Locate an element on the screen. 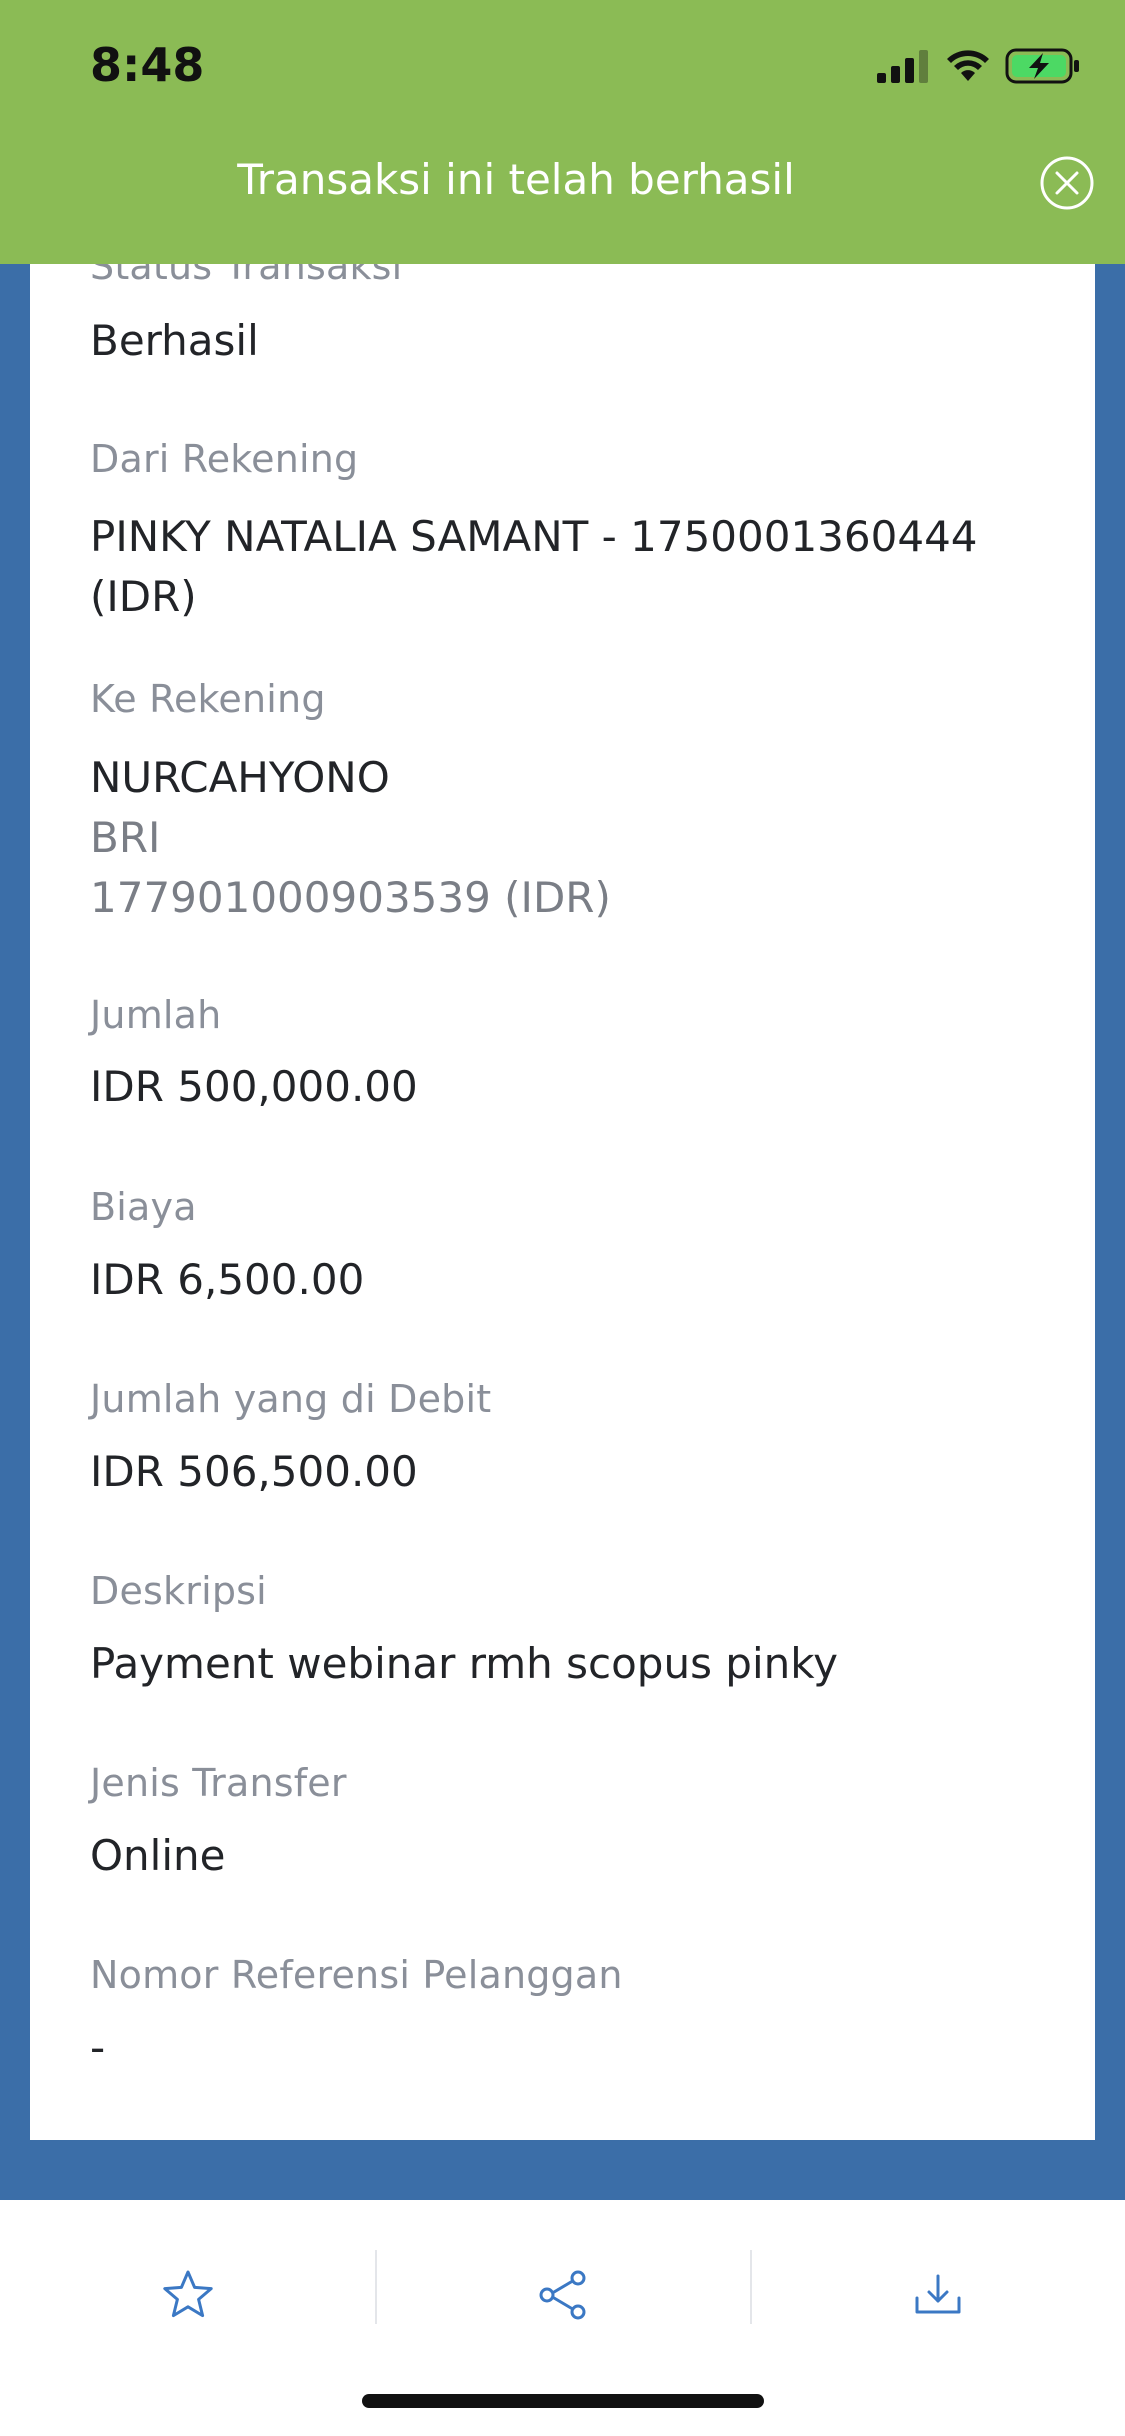  description-value: Payment webinar rmh scopus pinky is located at coordinates (464, 1663).